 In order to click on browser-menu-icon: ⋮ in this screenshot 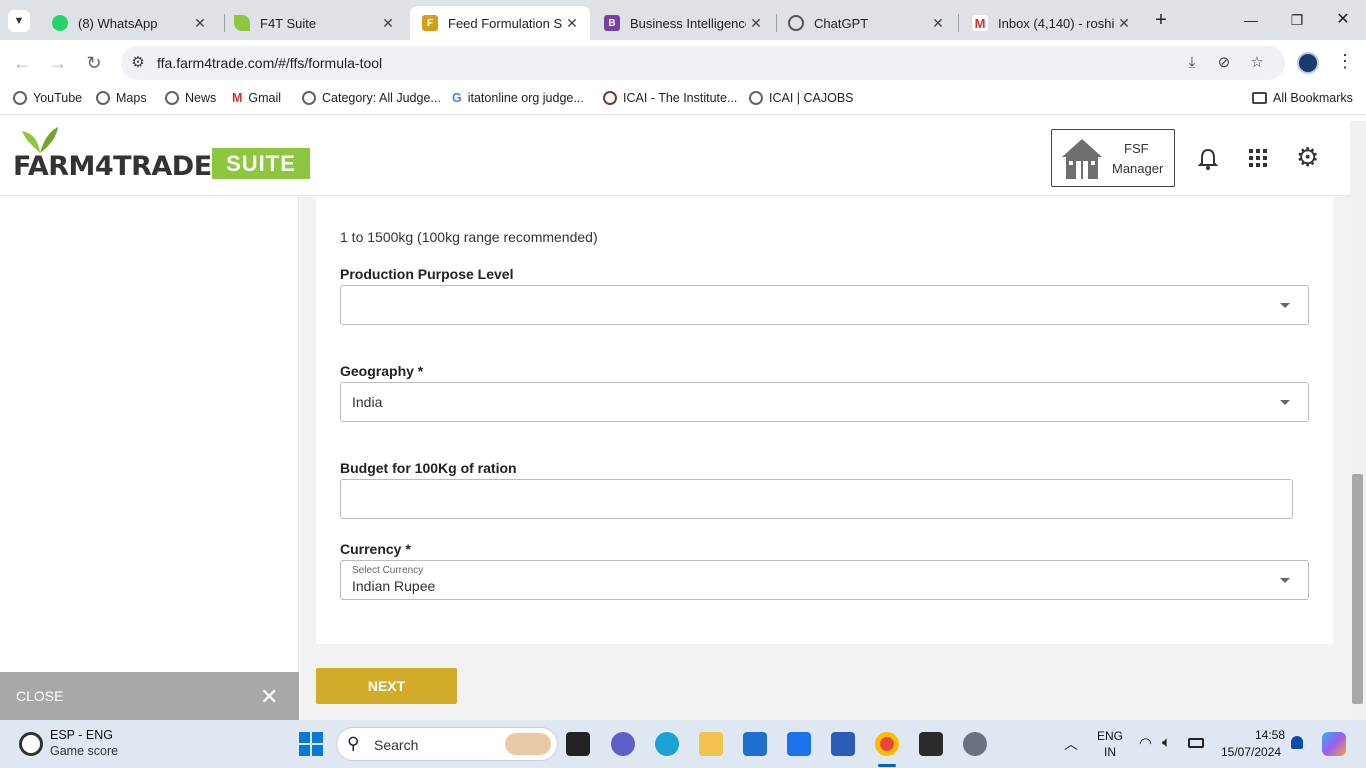, I will do `click(1345, 61)`.